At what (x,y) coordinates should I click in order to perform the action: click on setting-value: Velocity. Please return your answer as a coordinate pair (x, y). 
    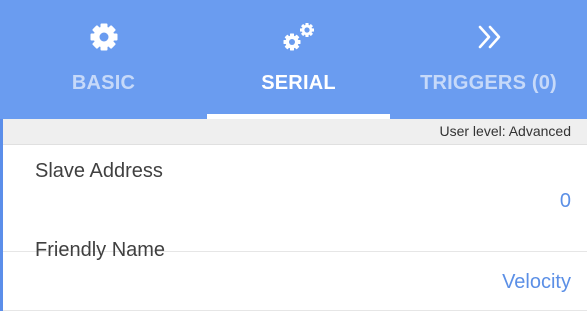
    Looking at the image, I should click on (536, 282).